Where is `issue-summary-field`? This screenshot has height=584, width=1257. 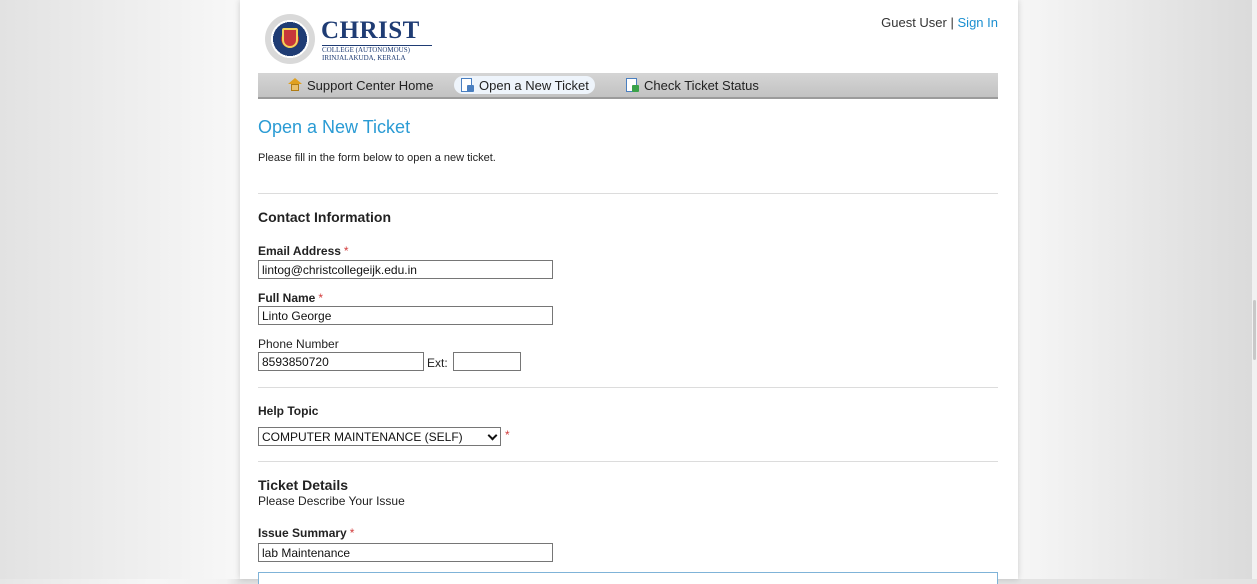
issue-summary-field is located at coordinates (405, 552).